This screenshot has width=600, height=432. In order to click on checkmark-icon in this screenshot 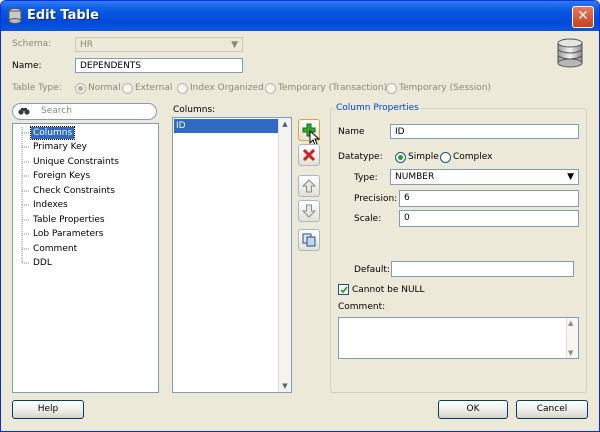, I will do `click(344, 290)`.